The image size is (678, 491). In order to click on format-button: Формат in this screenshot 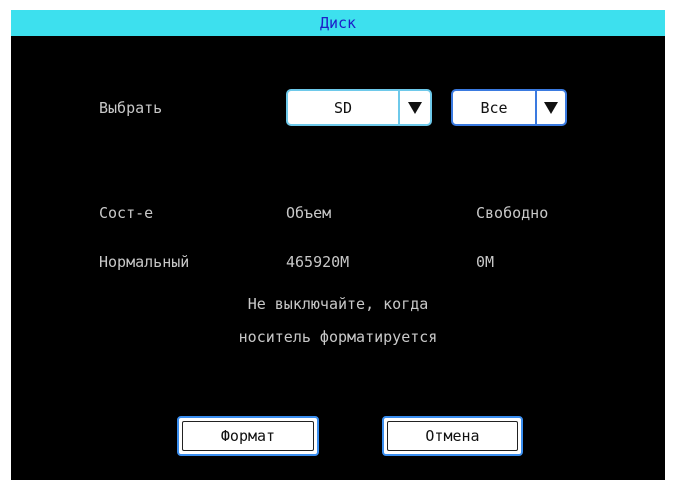, I will do `click(248, 436)`.